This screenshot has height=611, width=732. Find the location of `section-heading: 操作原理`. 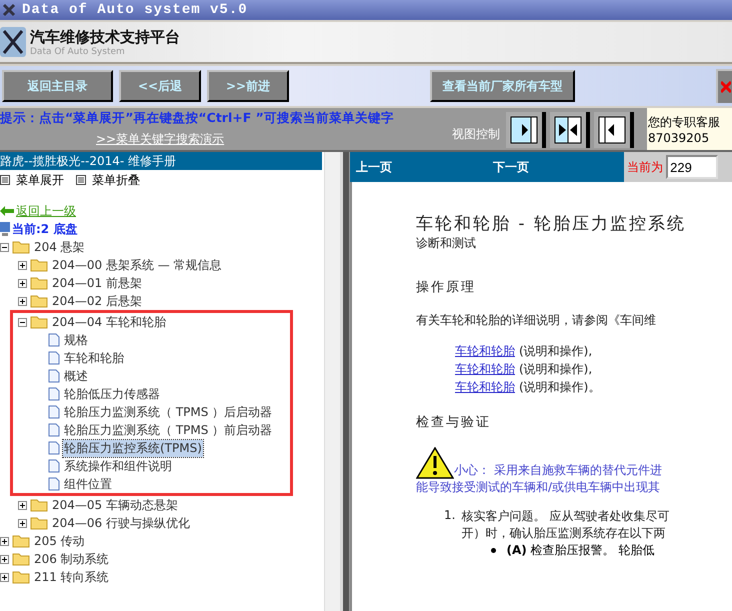

section-heading: 操作原理 is located at coordinates (446, 287).